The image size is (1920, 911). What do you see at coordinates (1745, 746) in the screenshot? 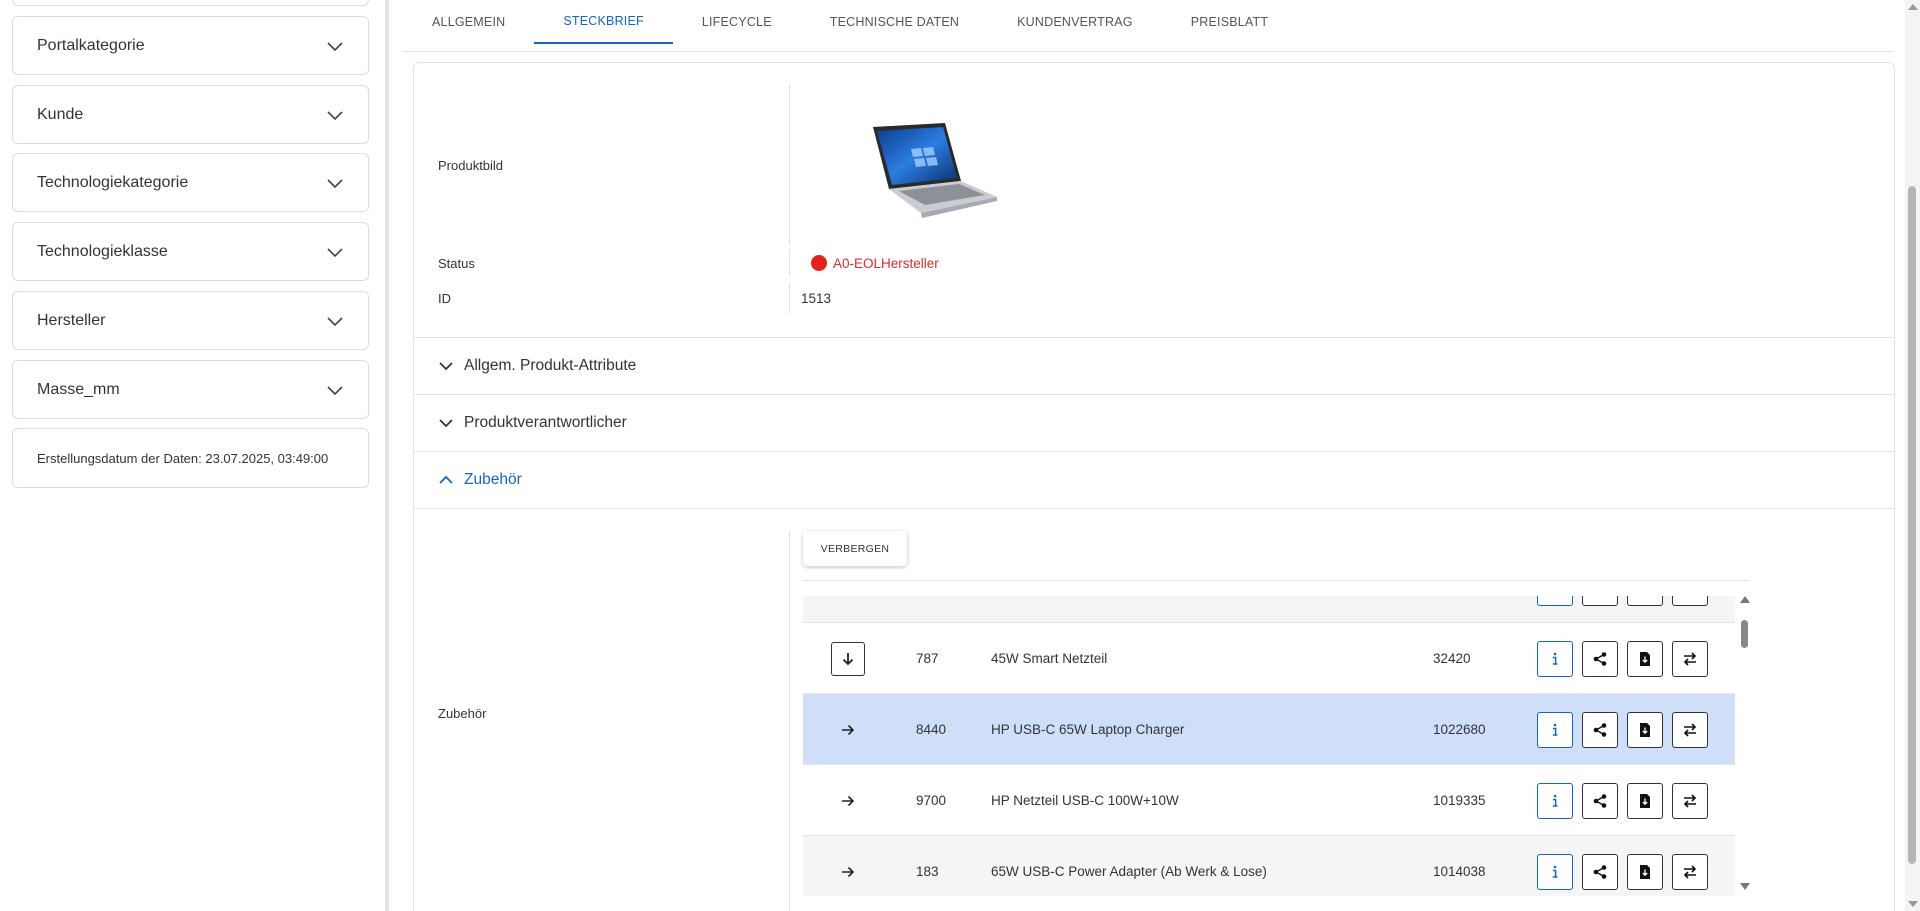
I see `table-scrollbar` at bounding box center [1745, 746].